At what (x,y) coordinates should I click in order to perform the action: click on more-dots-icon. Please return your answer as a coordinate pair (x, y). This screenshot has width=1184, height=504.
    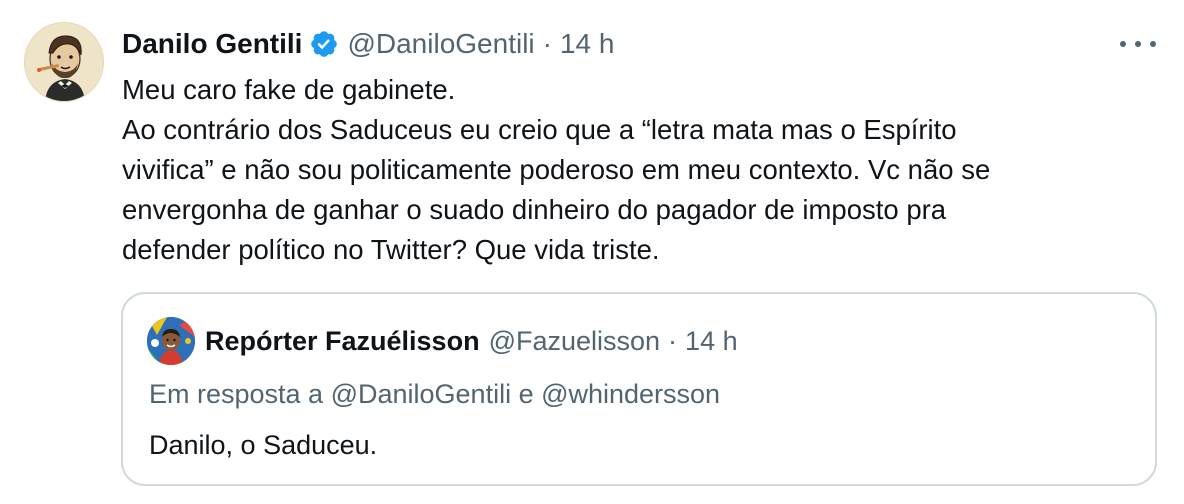
    Looking at the image, I should click on (1138, 44).